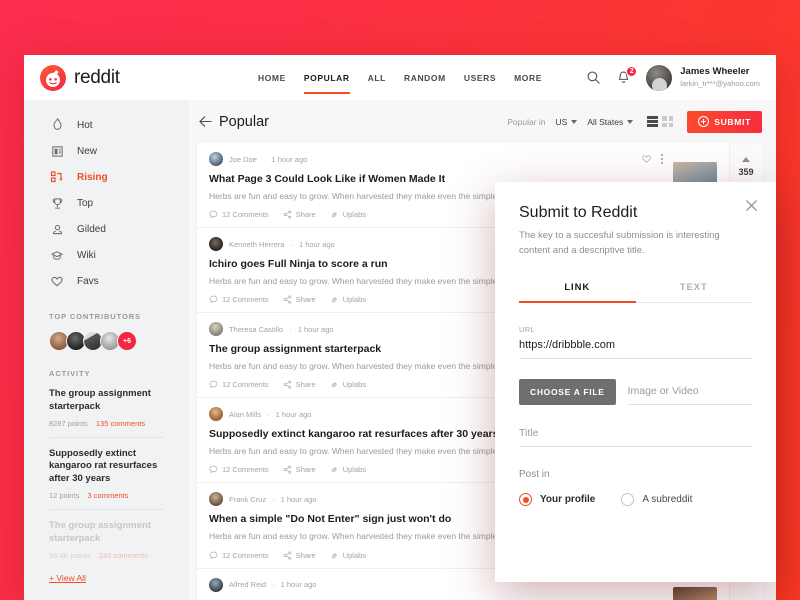 The height and width of the screenshot is (600, 800). Describe the element at coordinates (480, 77) in the screenshot. I see `nav-item-users: USERS` at that location.